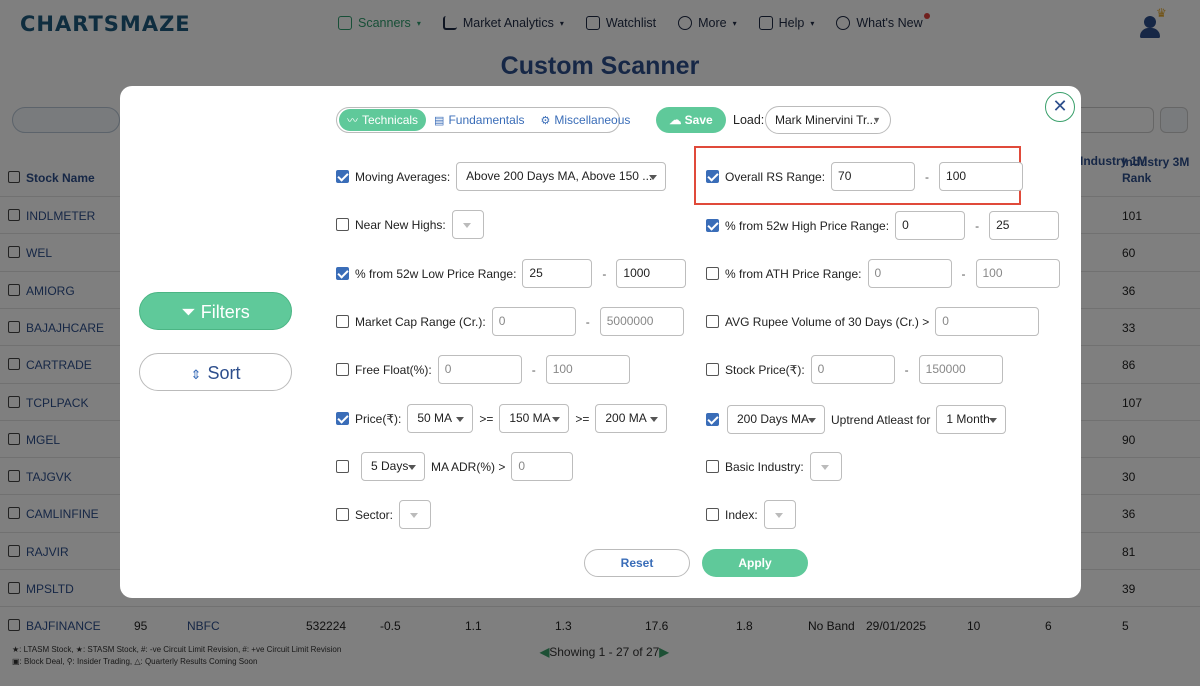  I want to click on avg-rupee-volume-input: 0, so click(987, 321).